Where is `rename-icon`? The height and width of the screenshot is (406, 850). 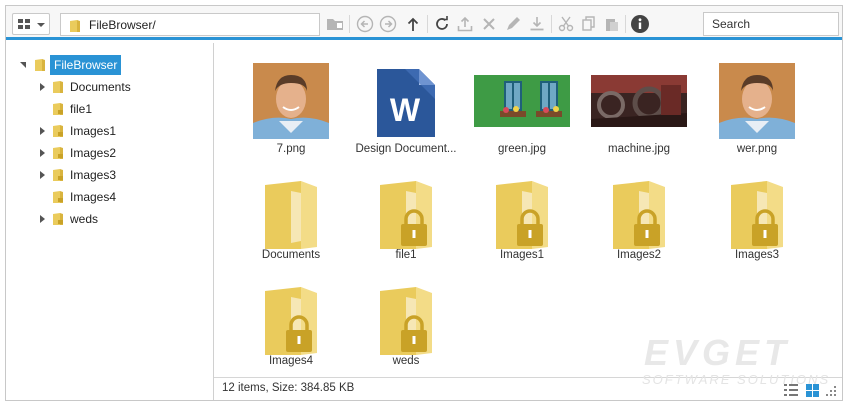
rename-icon is located at coordinates (513, 24).